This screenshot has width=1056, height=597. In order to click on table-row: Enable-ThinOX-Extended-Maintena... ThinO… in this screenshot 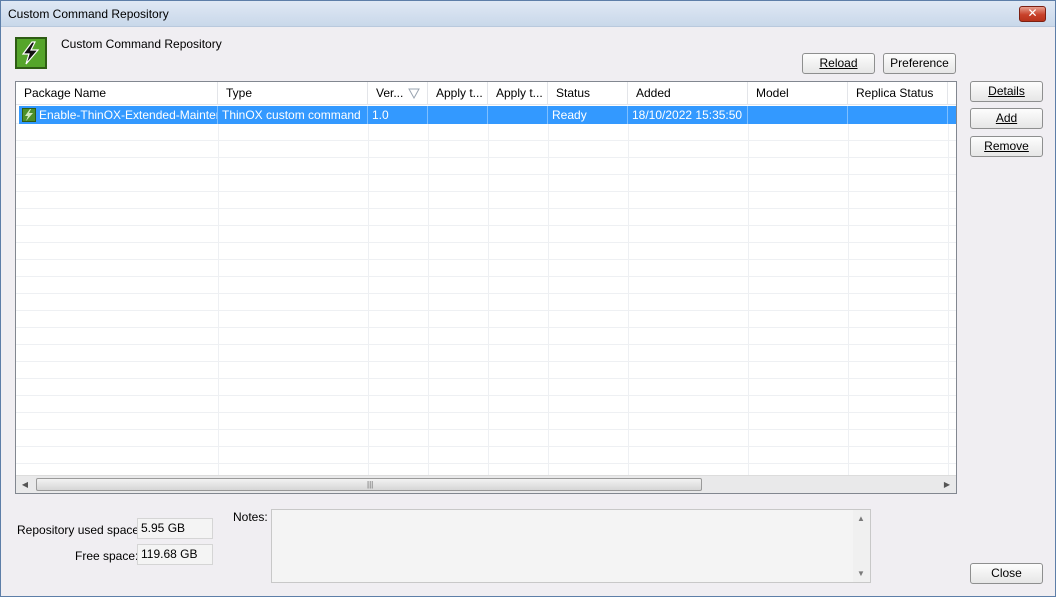, I will do `click(487, 115)`.